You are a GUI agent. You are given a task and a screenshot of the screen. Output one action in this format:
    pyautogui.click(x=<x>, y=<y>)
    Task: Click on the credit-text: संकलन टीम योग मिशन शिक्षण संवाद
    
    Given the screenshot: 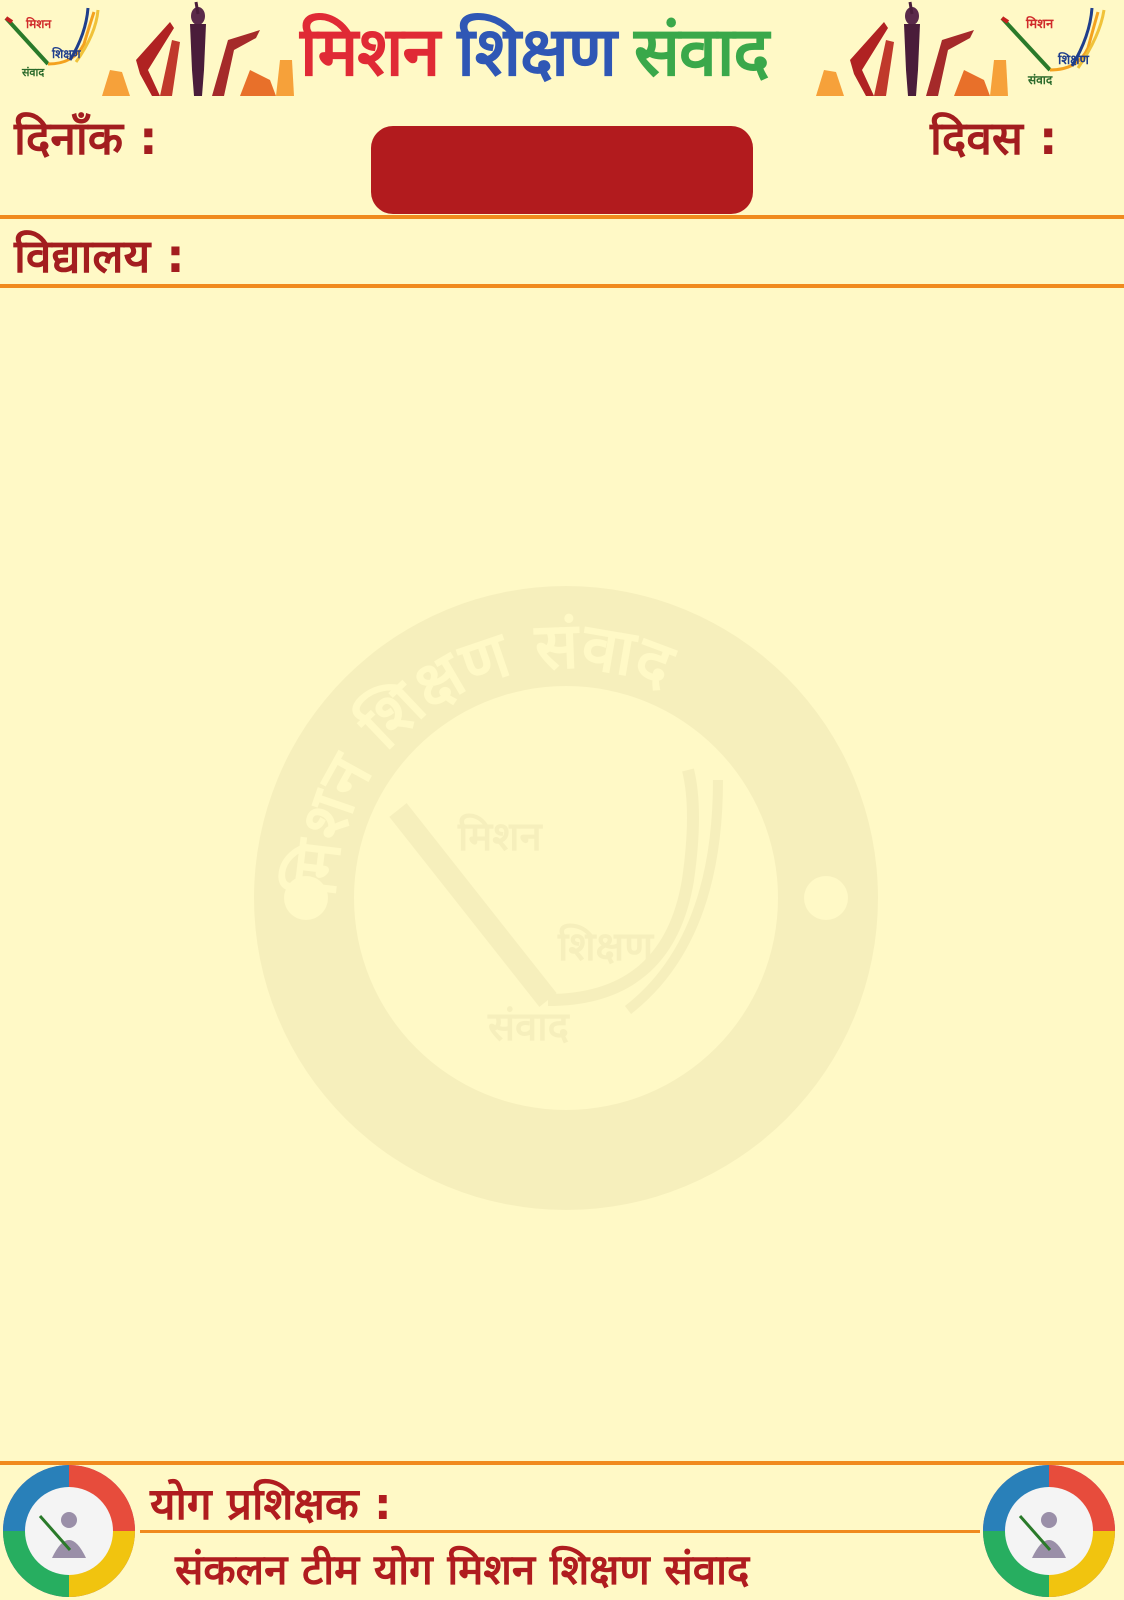 What is the action you would take?
    pyautogui.click(x=462, y=1569)
    